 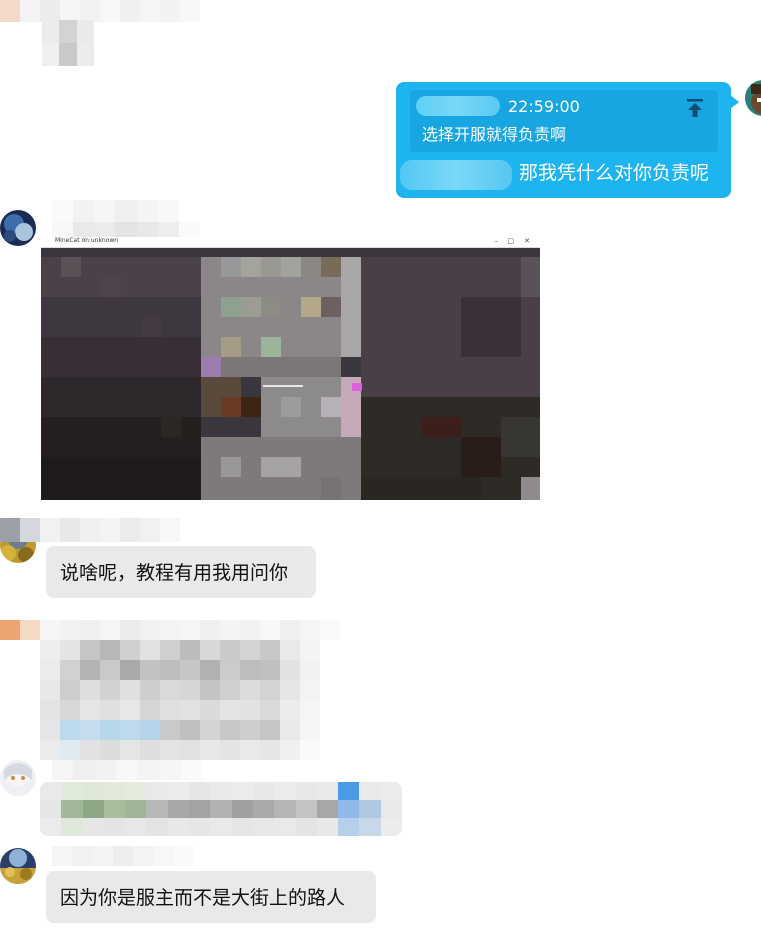 I want to click on my-avatar, so click(x=753, y=98).